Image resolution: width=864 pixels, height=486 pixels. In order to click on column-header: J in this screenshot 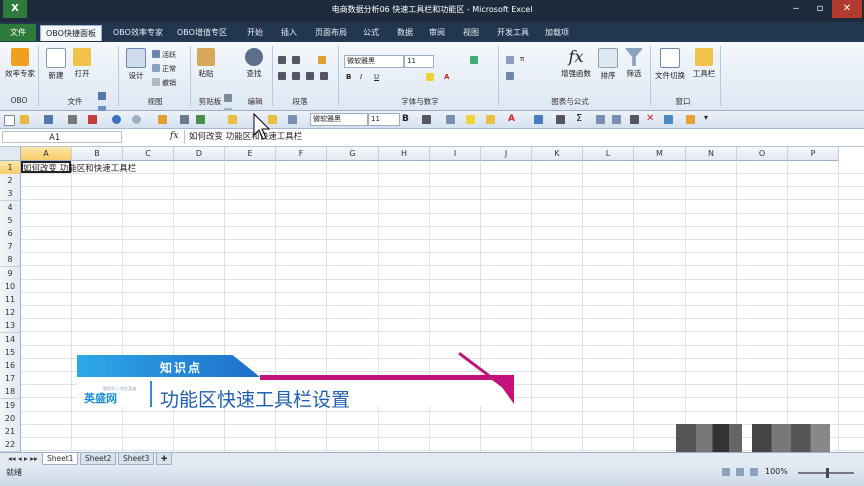, I will do `click(506, 154)`.